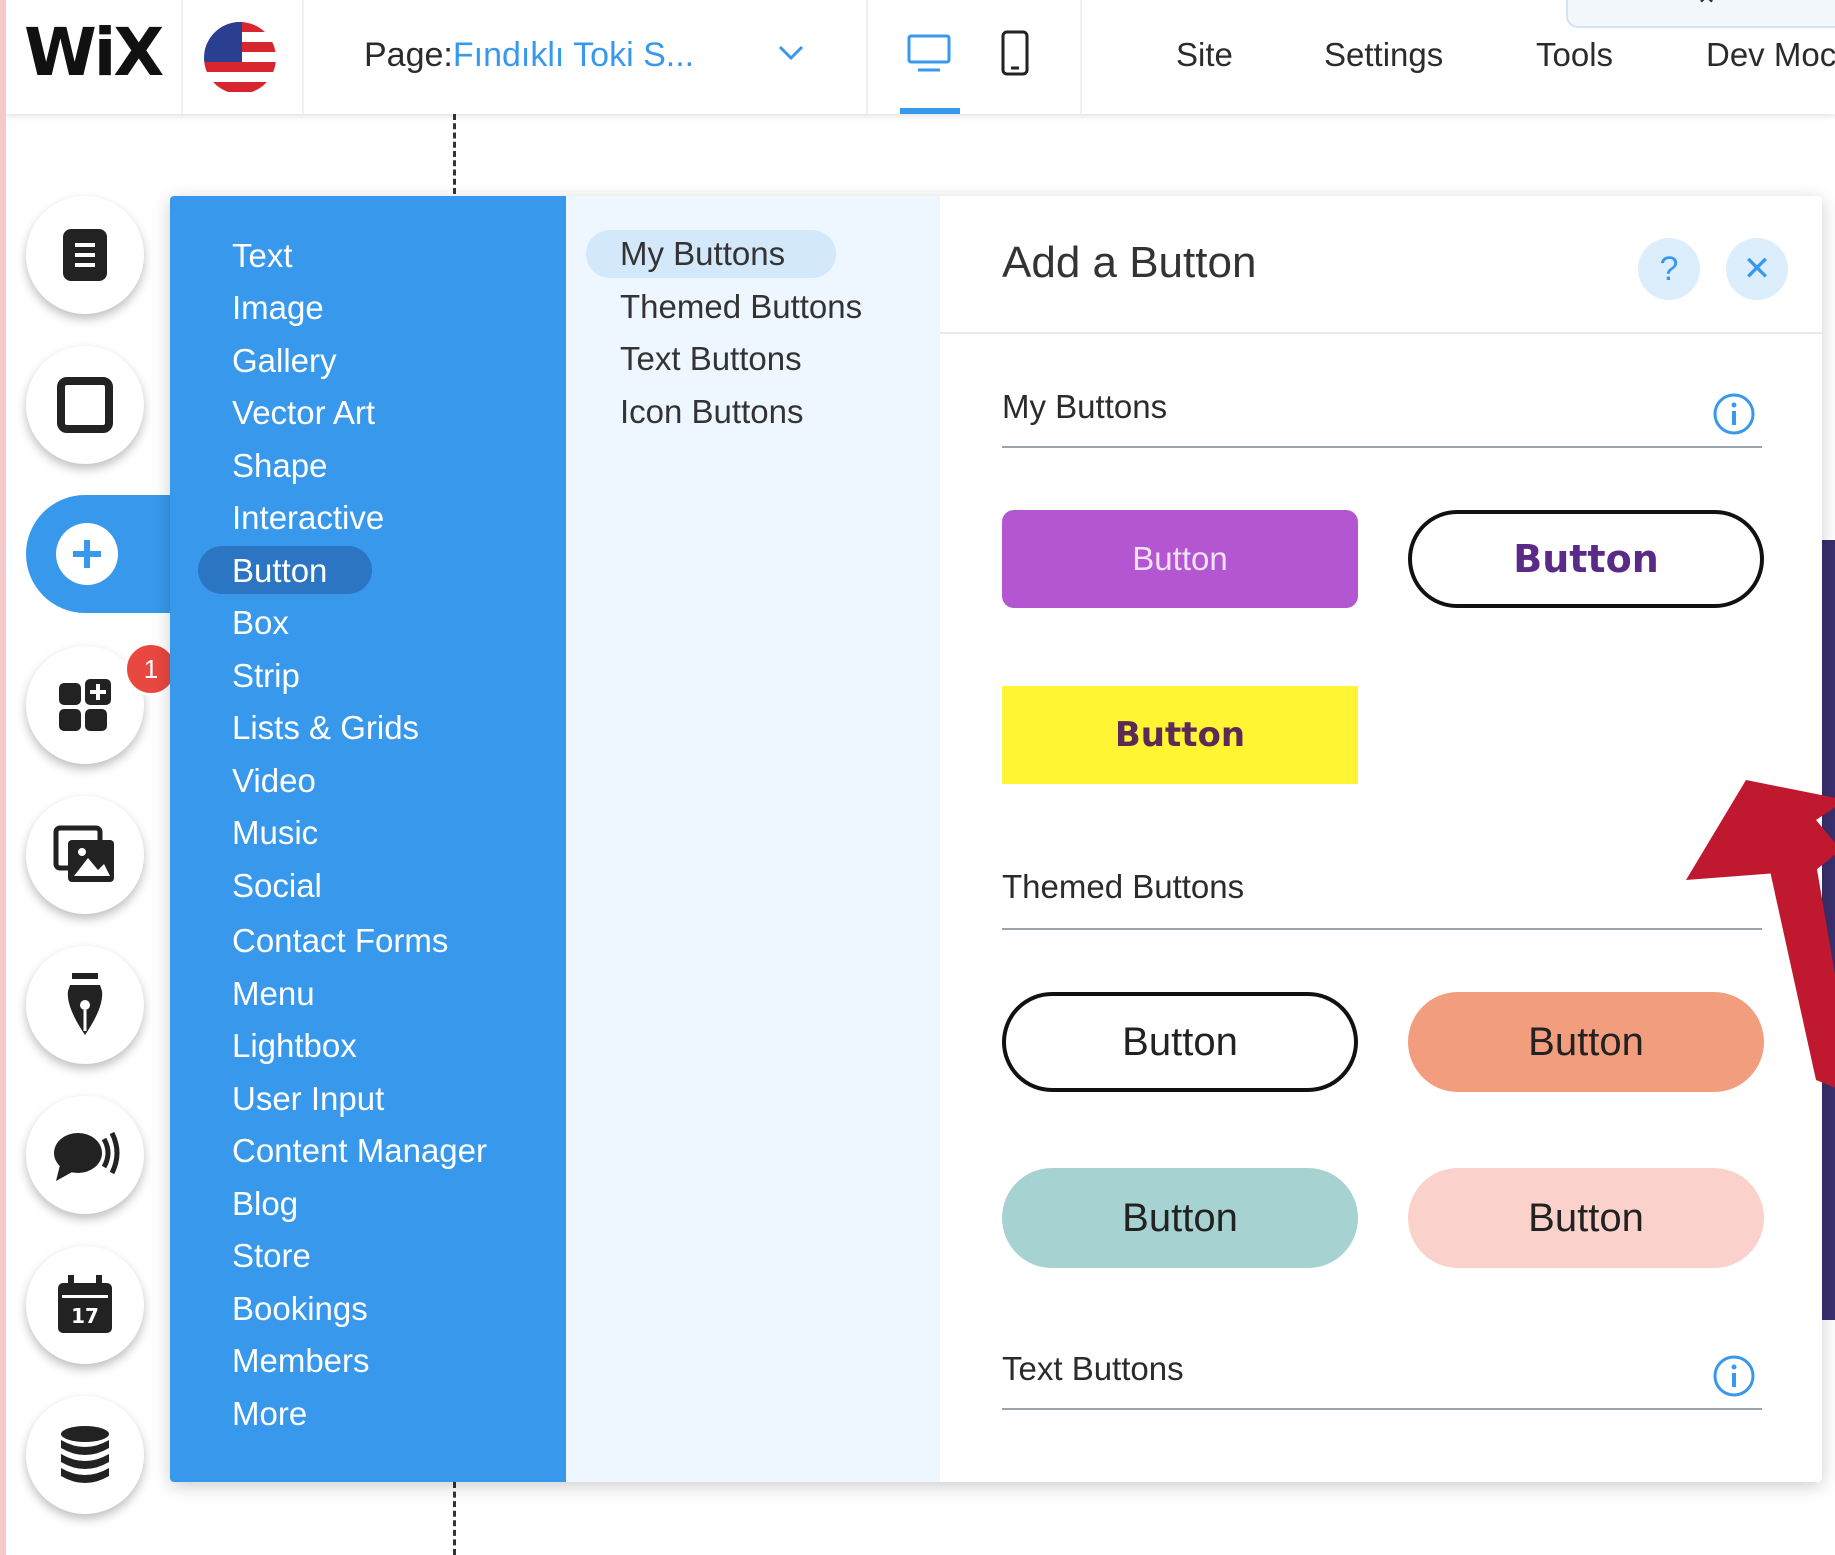 This screenshot has width=1835, height=1555. What do you see at coordinates (1574, 55) in the screenshot?
I see `menu-tools: Tools` at bounding box center [1574, 55].